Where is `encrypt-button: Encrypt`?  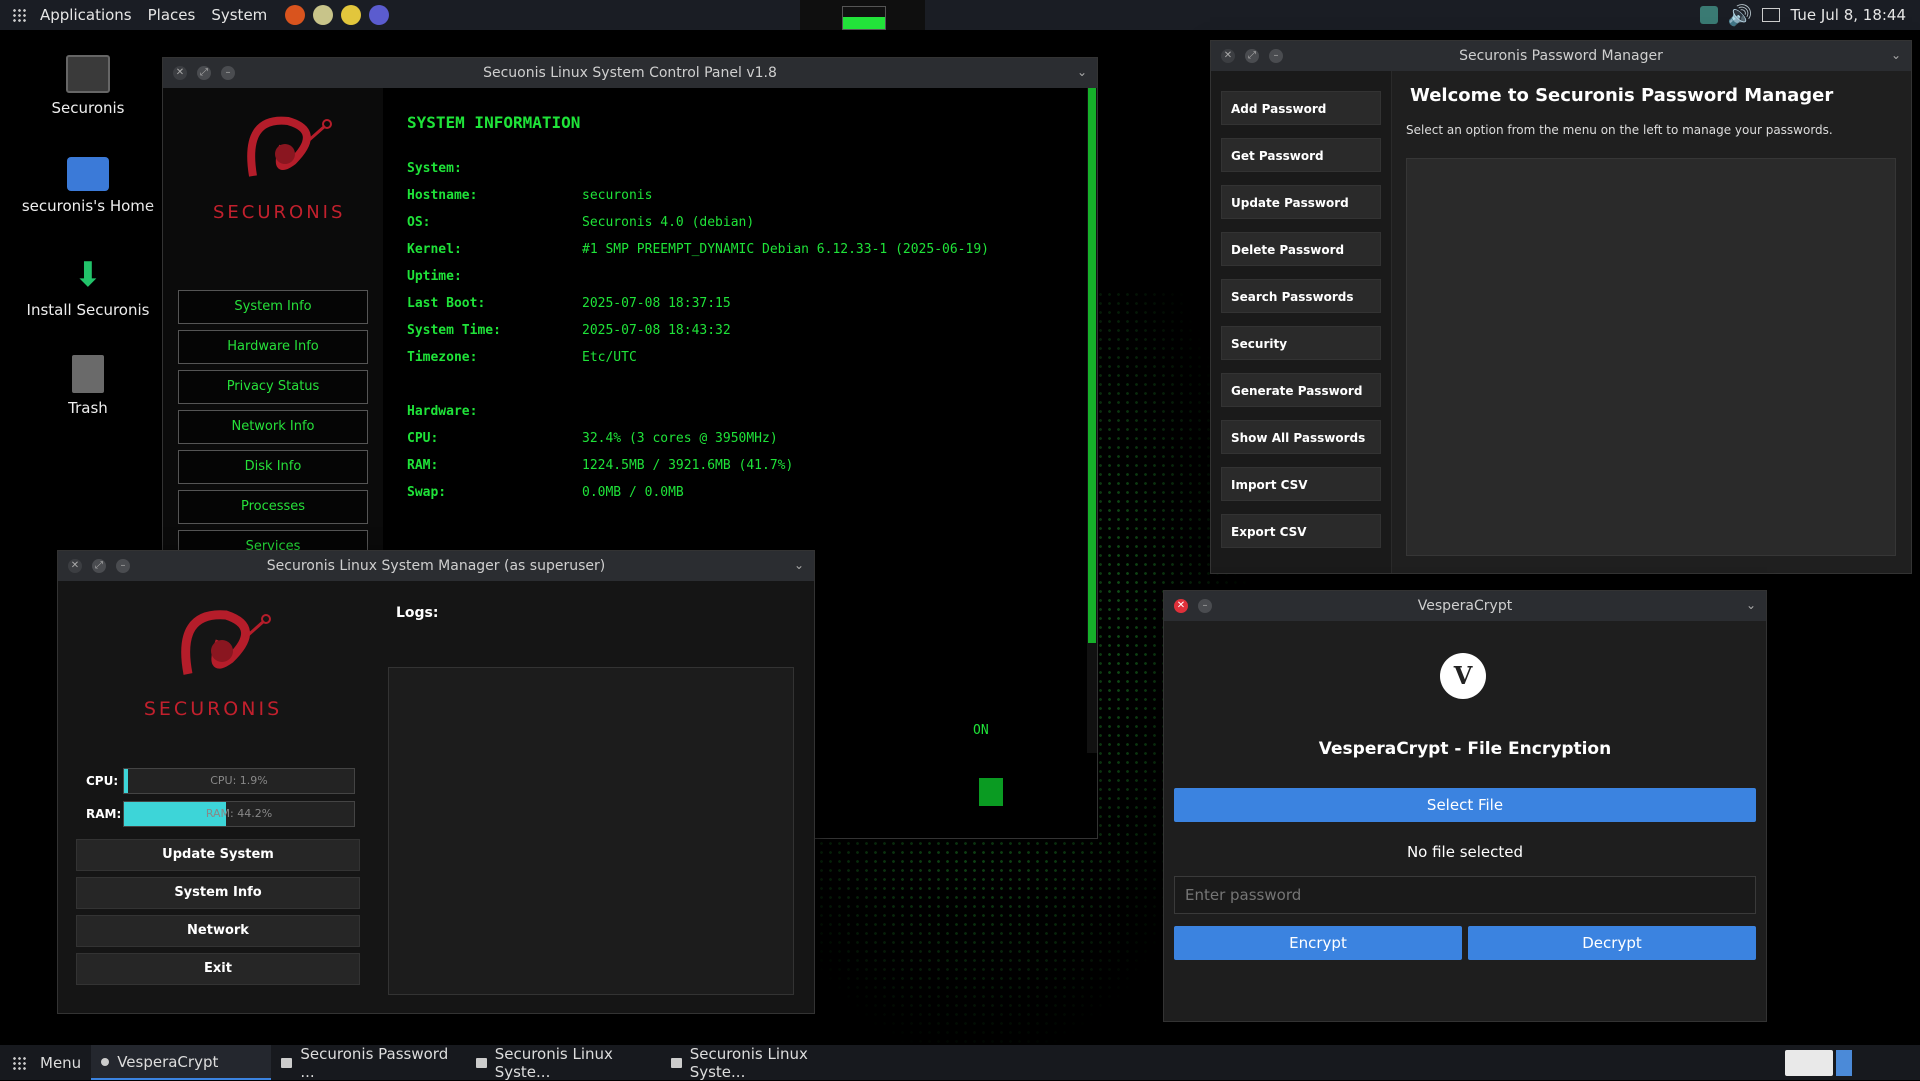
encrypt-button: Encrypt is located at coordinates (1318, 943).